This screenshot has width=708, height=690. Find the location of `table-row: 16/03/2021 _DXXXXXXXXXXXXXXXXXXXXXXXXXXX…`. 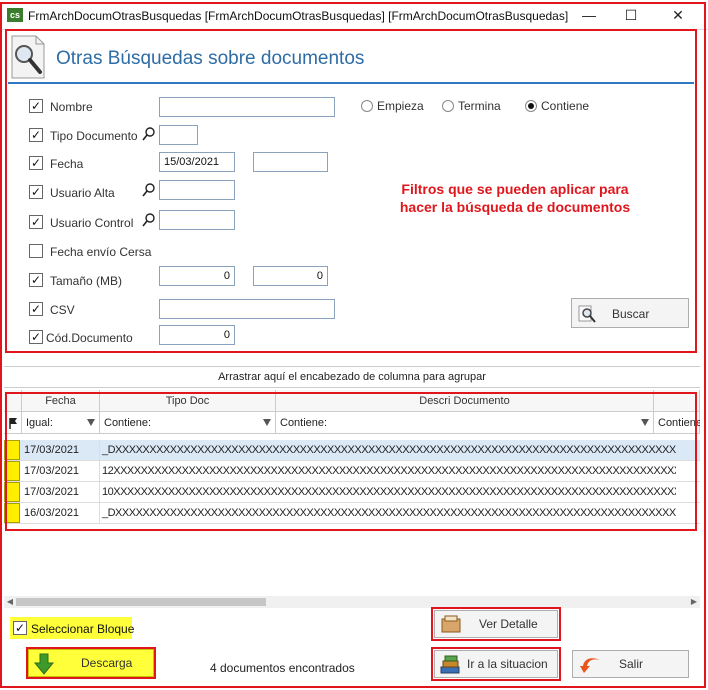

table-row: 16/03/2021 _DXXXXXXXXXXXXXXXXXXXXXXXXXXX… is located at coordinates (352, 513).